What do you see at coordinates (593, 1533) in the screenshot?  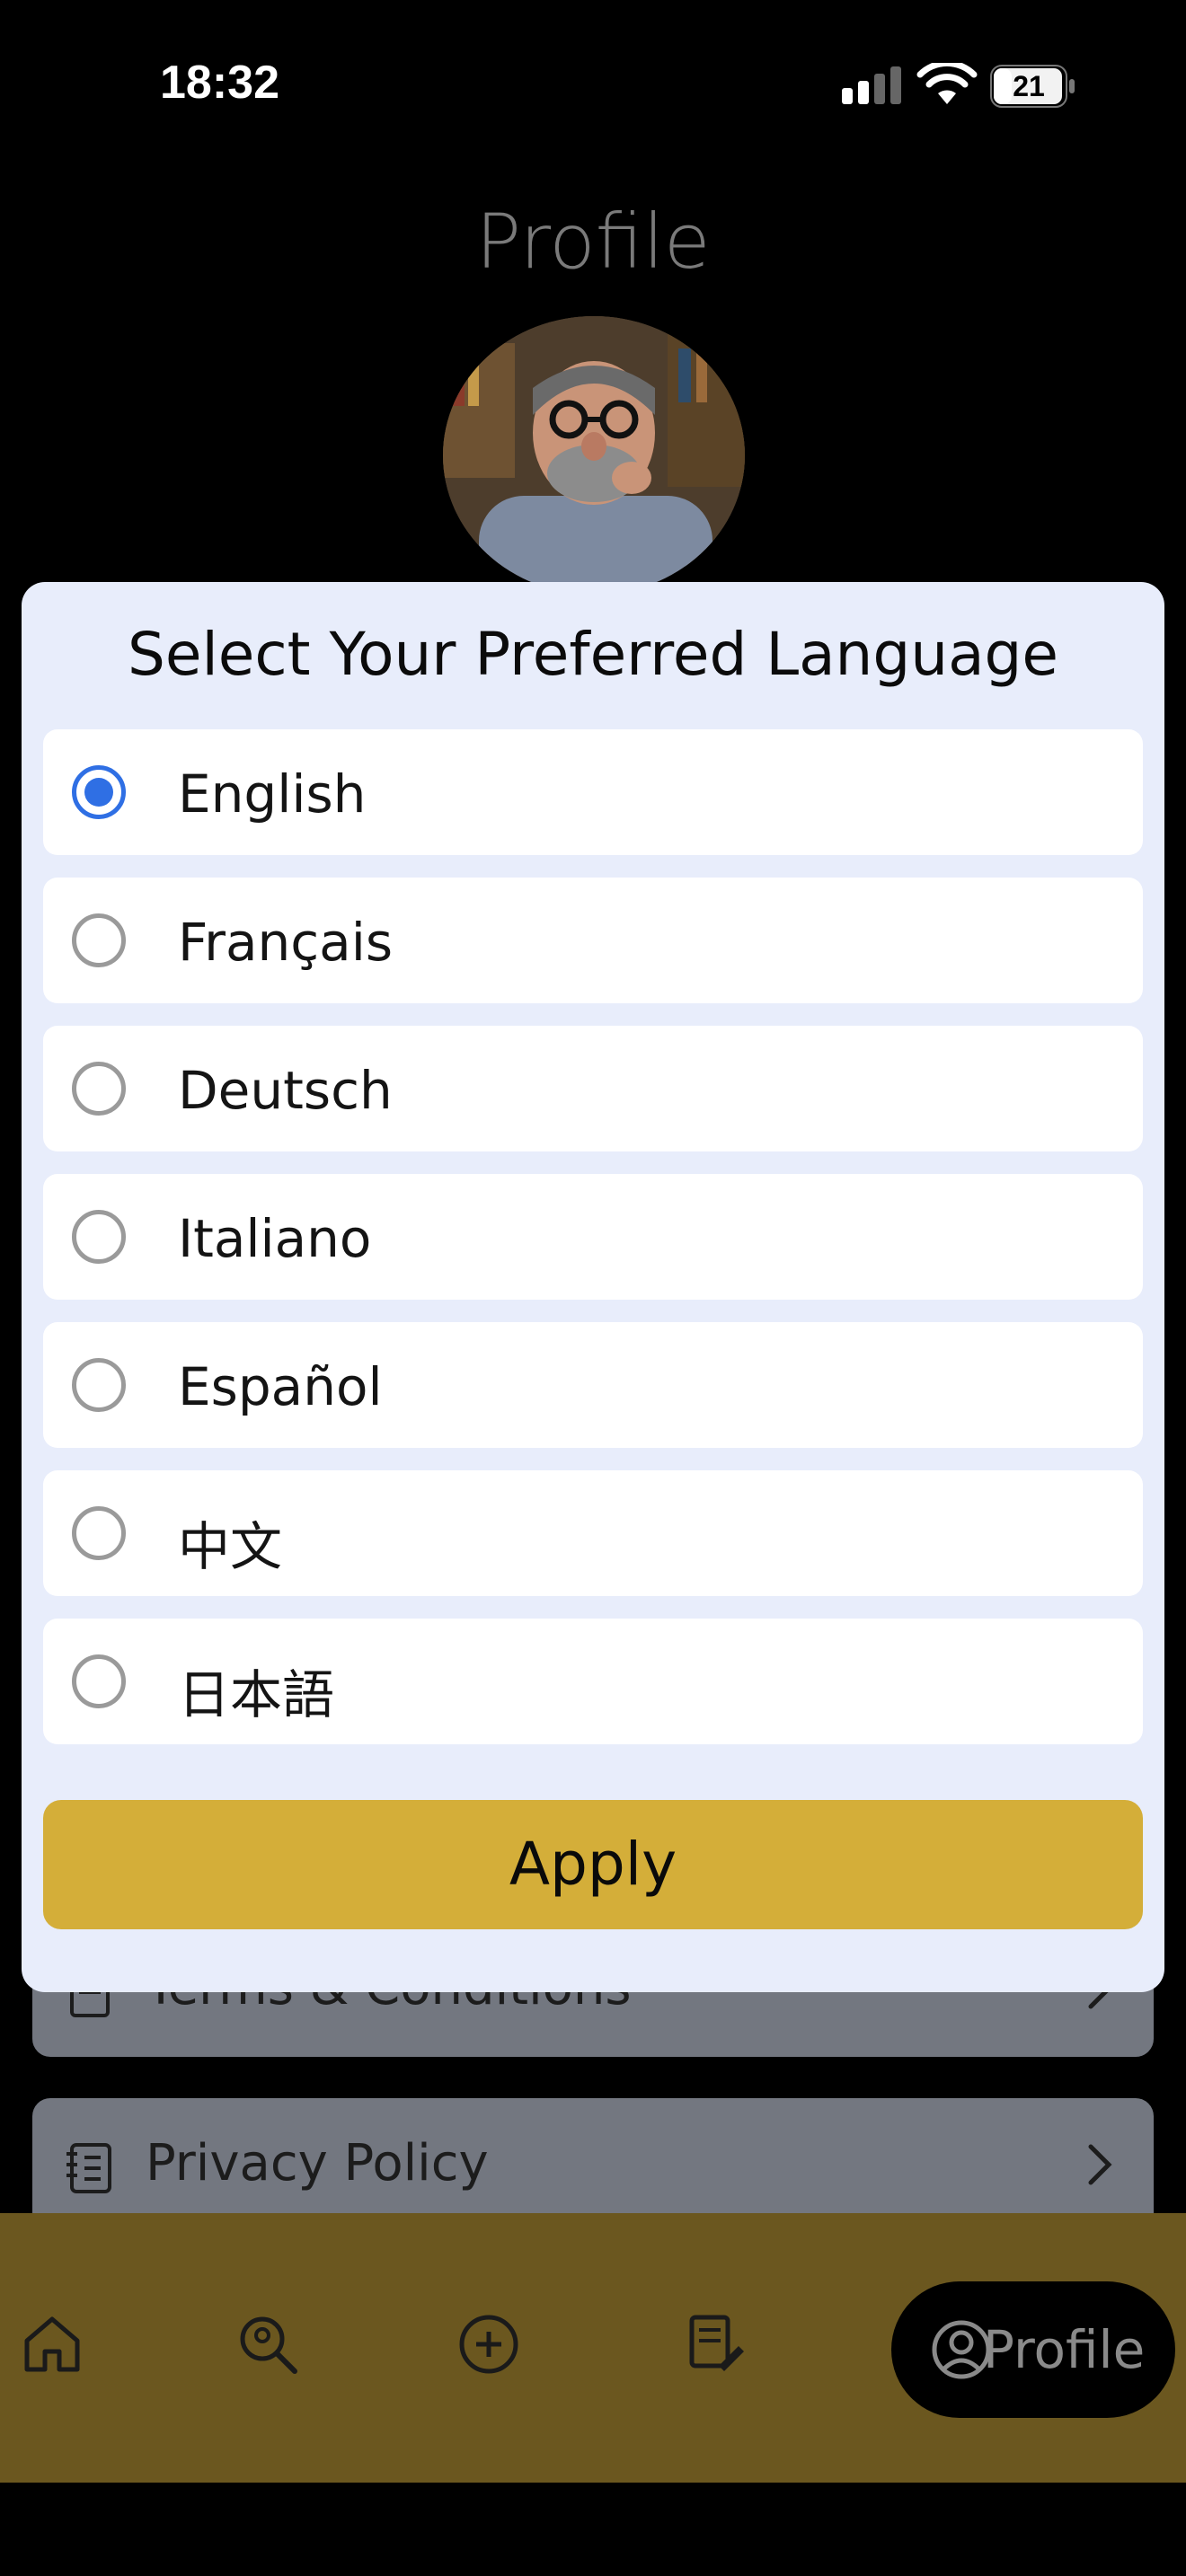 I see `language-option-chinese: 中文` at bounding box center [593, 1533].